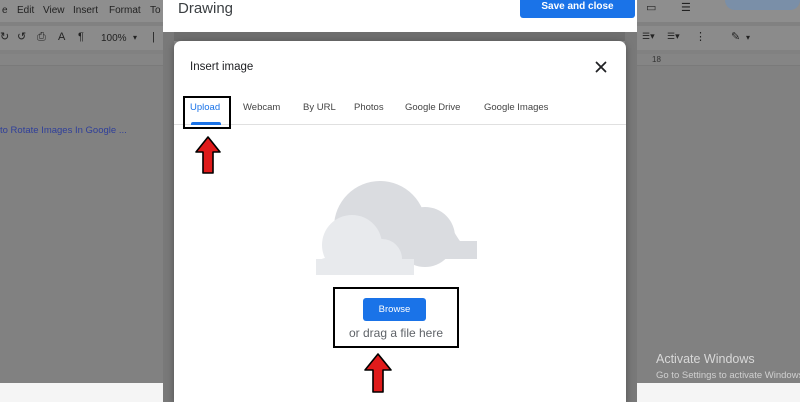 The height and width of the screenshot is (402, 800). Describe the element at coordinates (114, 38) in the screenshot. I see `zoom-select: 100%` at that location.